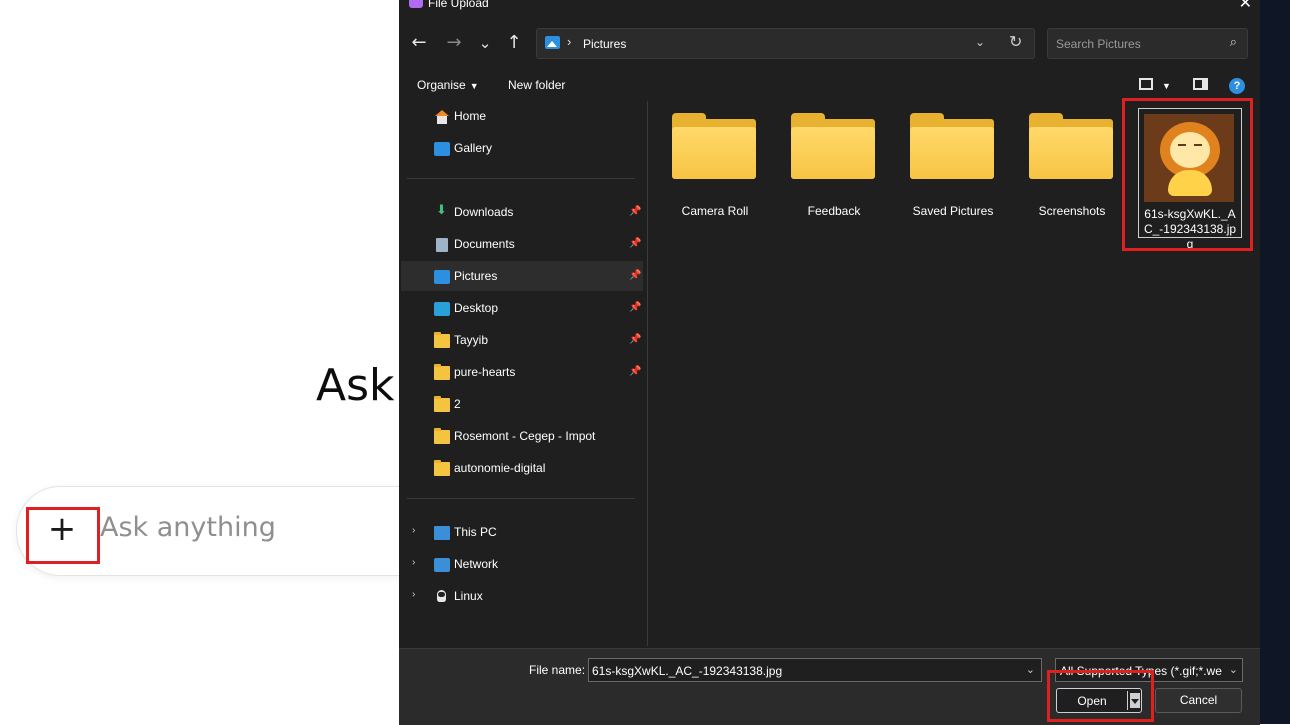 This screenshot has width=1290, height=725. I want to click on open-label: Open, so click(1092, 701).